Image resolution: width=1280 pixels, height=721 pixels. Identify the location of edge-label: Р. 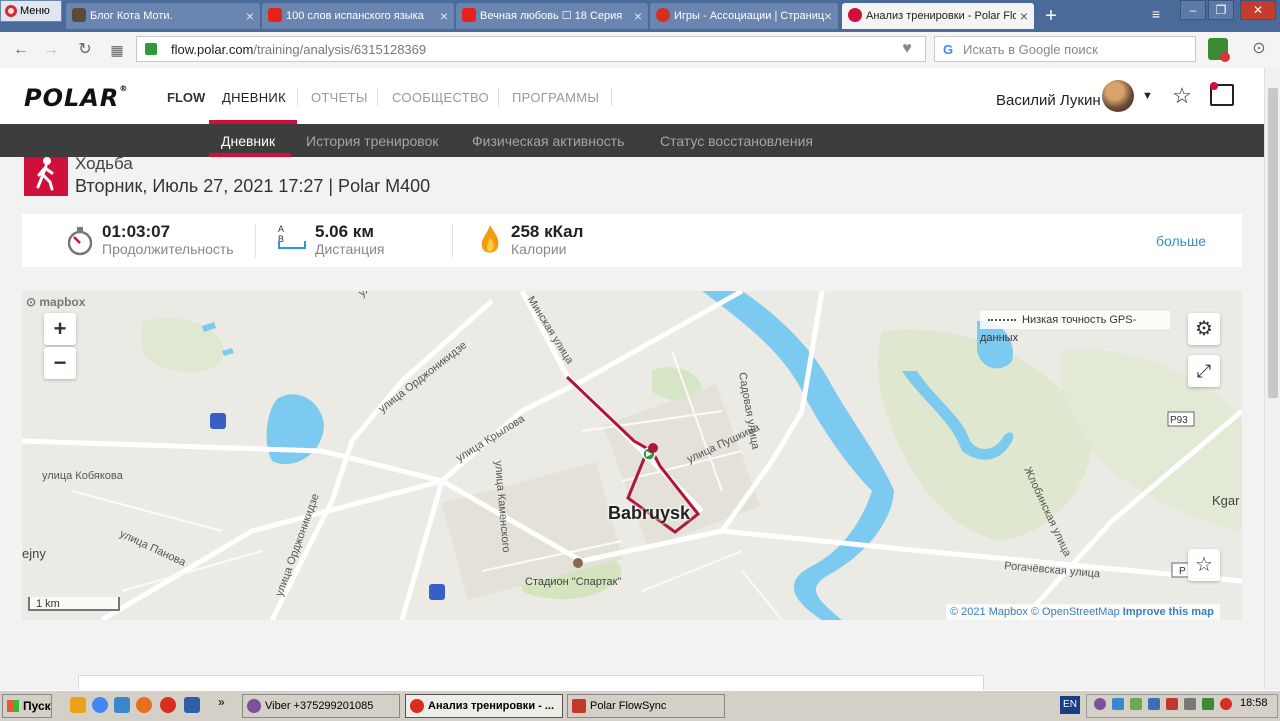
(1182, 571).